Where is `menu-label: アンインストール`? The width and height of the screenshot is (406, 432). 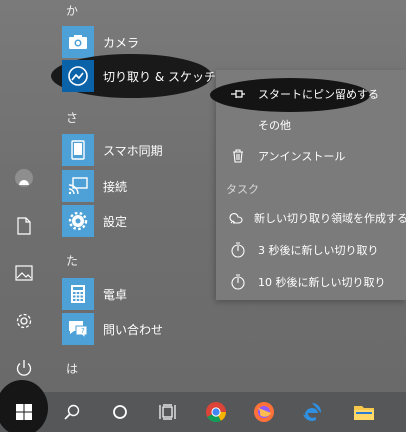 menu-label: アンインストール is located at coordinates (302, 156).